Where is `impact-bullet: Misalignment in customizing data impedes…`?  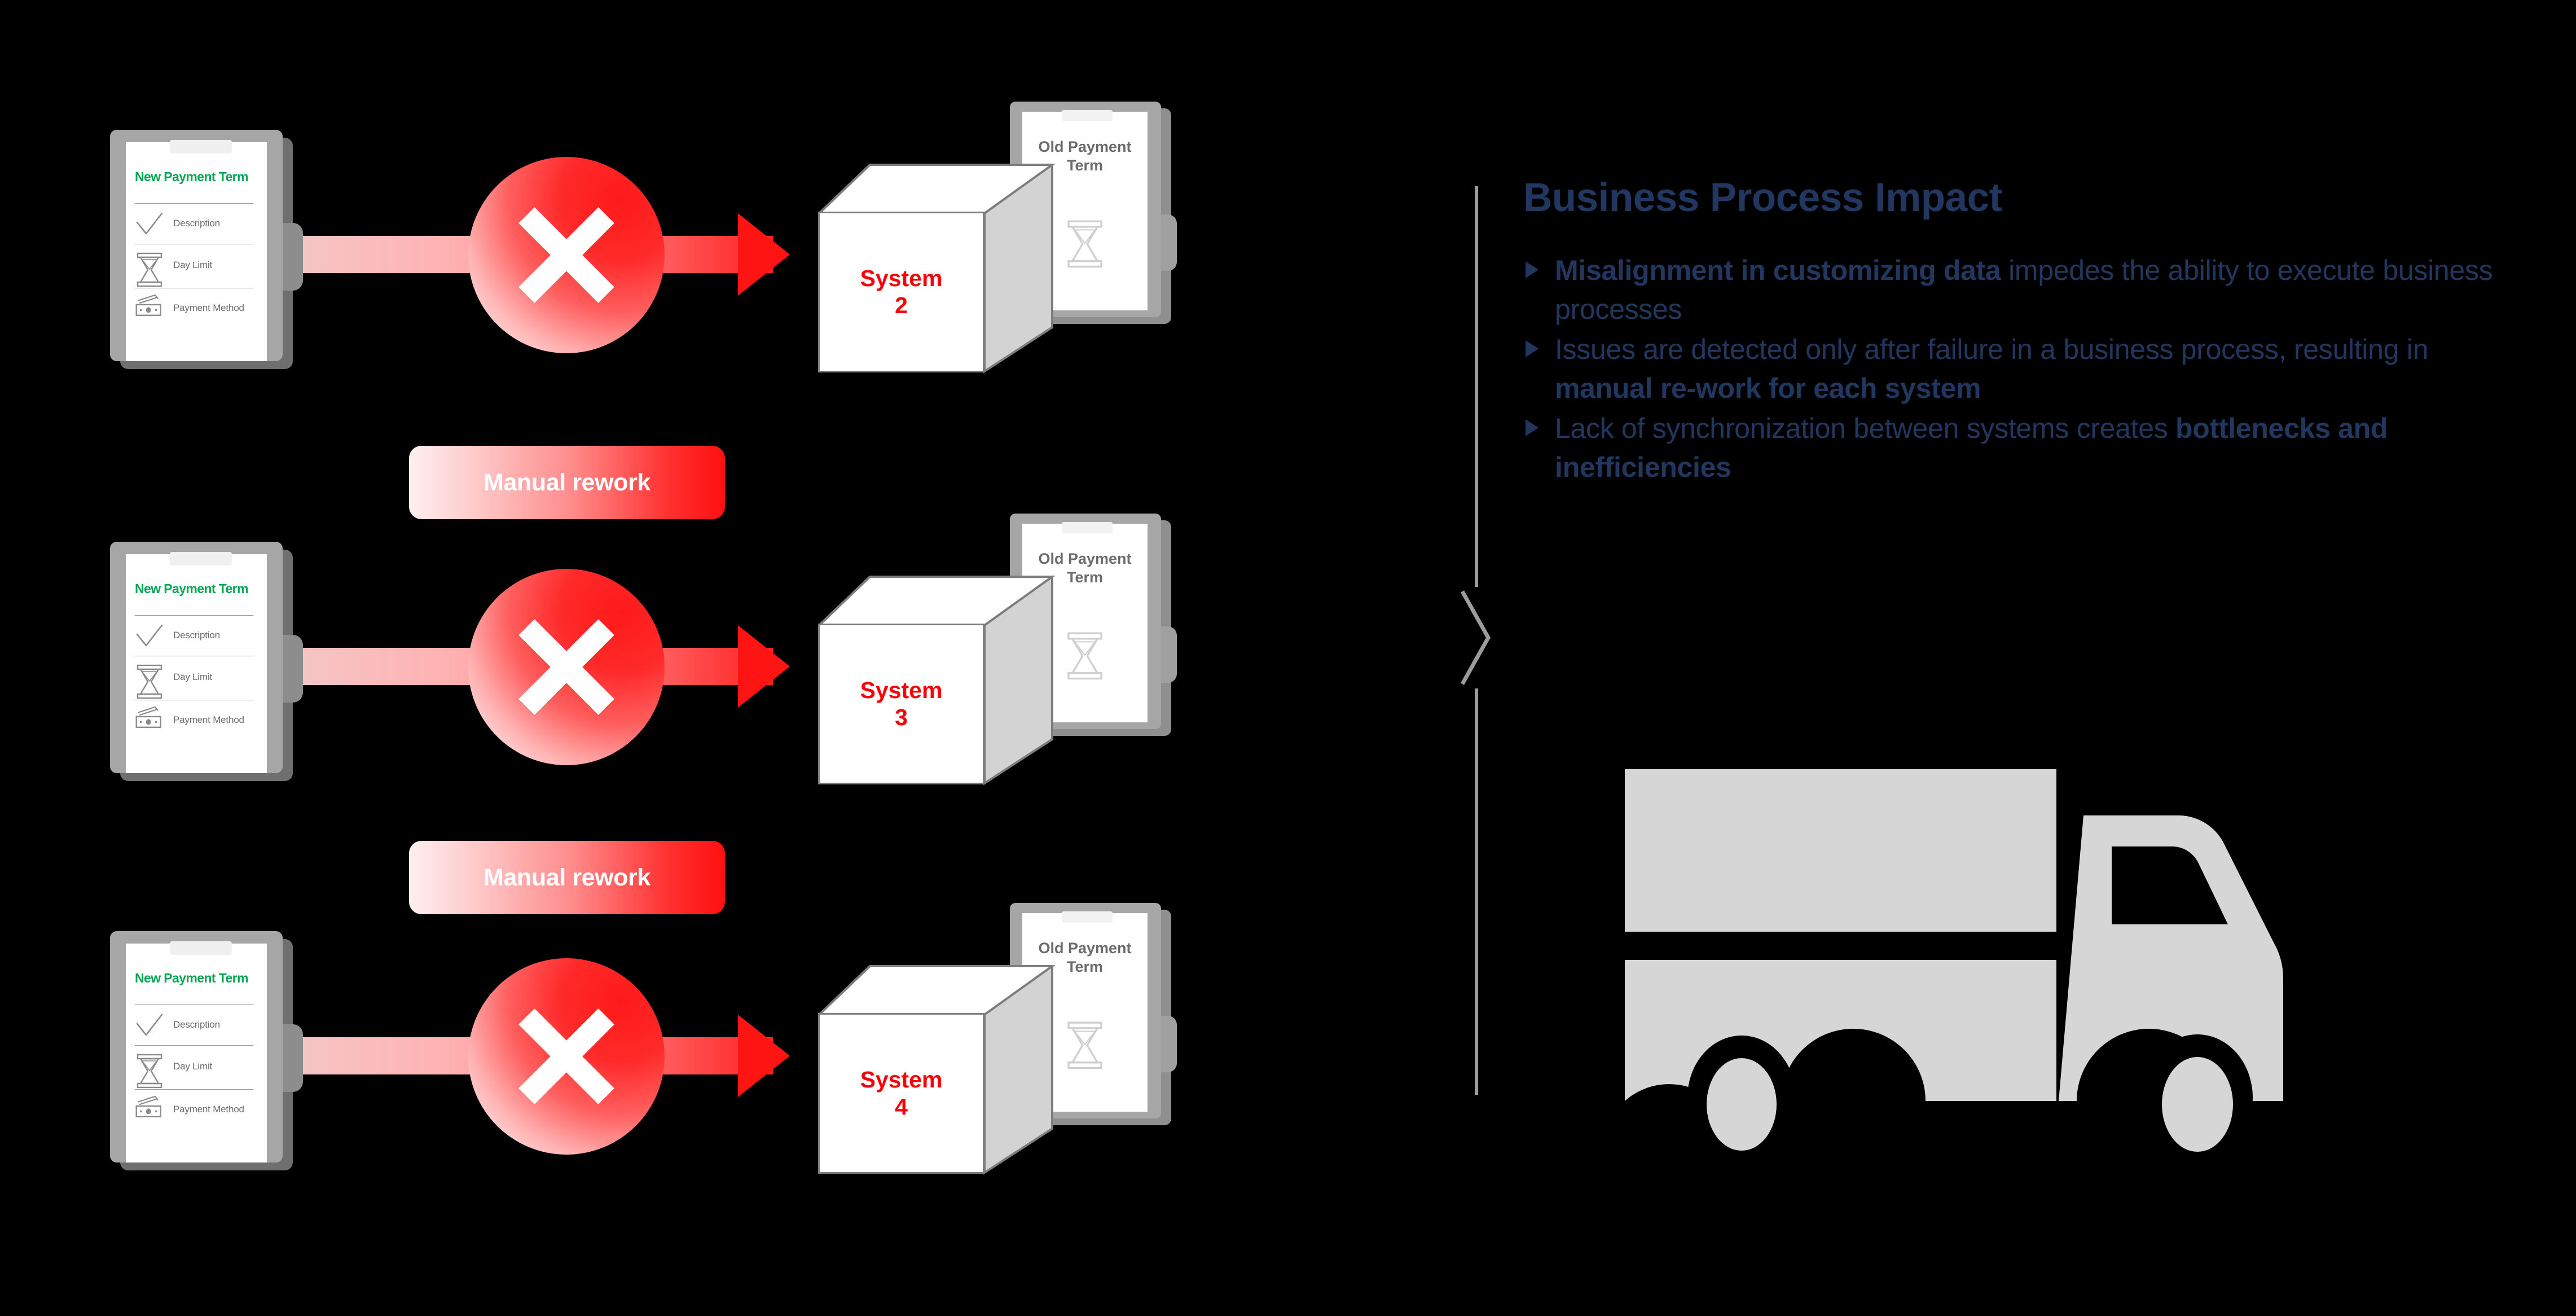 impact-bullet: Misalignment in customizing data impedes… is located at coordinates (2008, 290).